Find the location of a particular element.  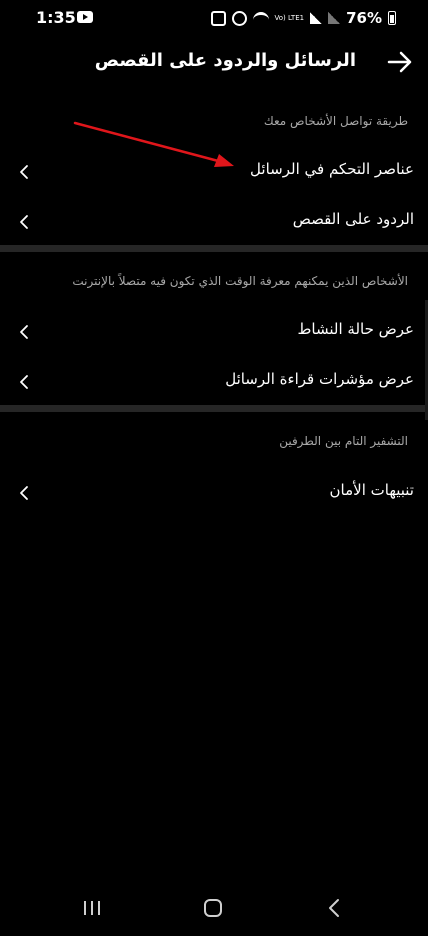

alarm-icon is located at coordinates (218, 18).